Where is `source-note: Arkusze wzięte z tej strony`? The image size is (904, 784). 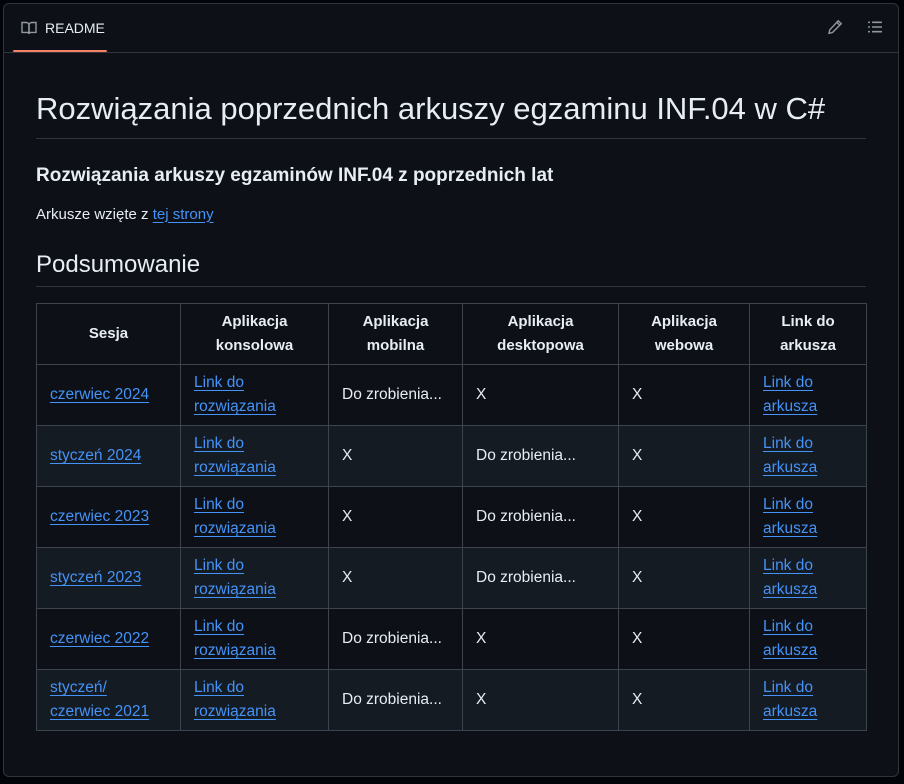 source-note: Arkusze wzięte z tej strony is located at coordinates (451, 215).